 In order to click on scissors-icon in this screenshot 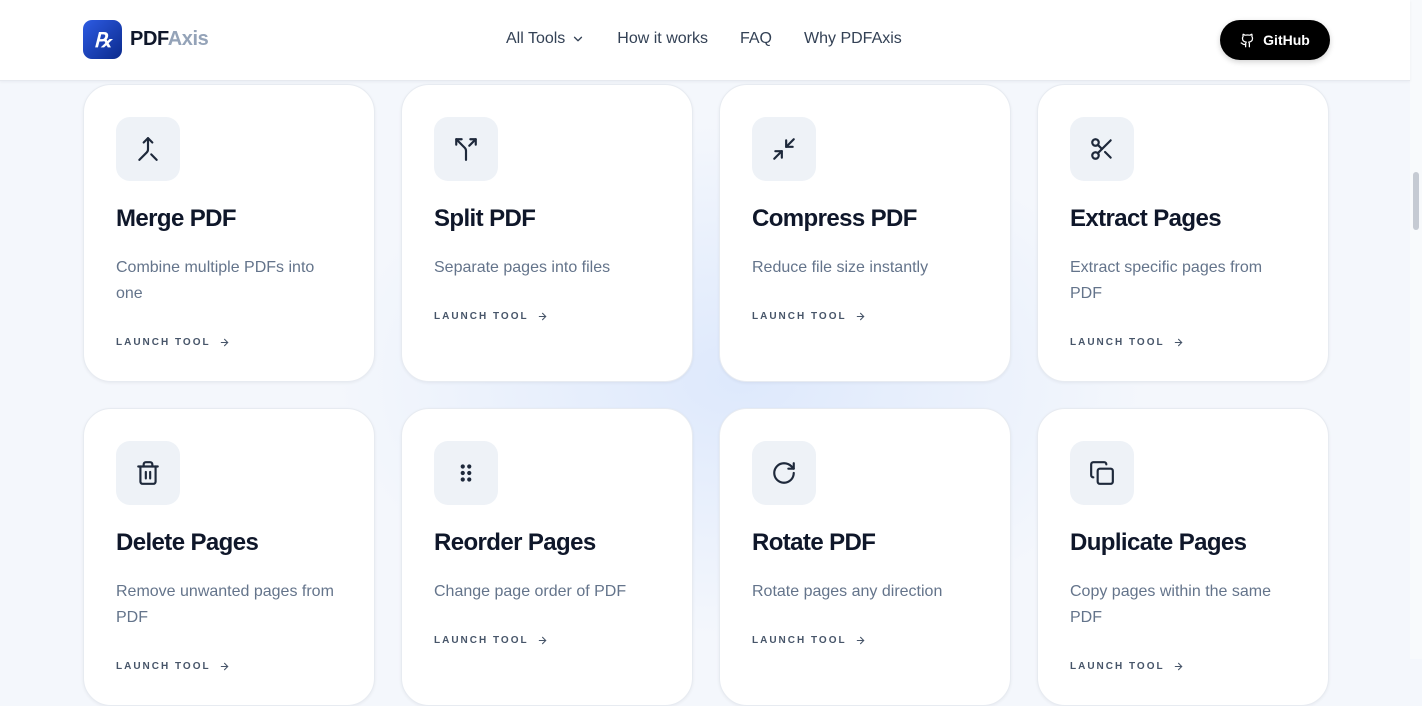, I will do `click(1102, 149)`.